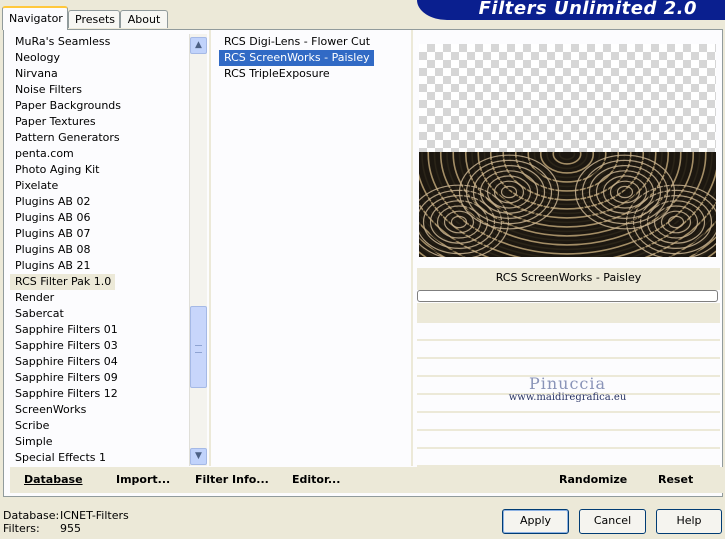  Describe the element at coordinates (567, 397) in the screenshot. I see `watermark-url: www.maidiregrafica.eu` at that location.